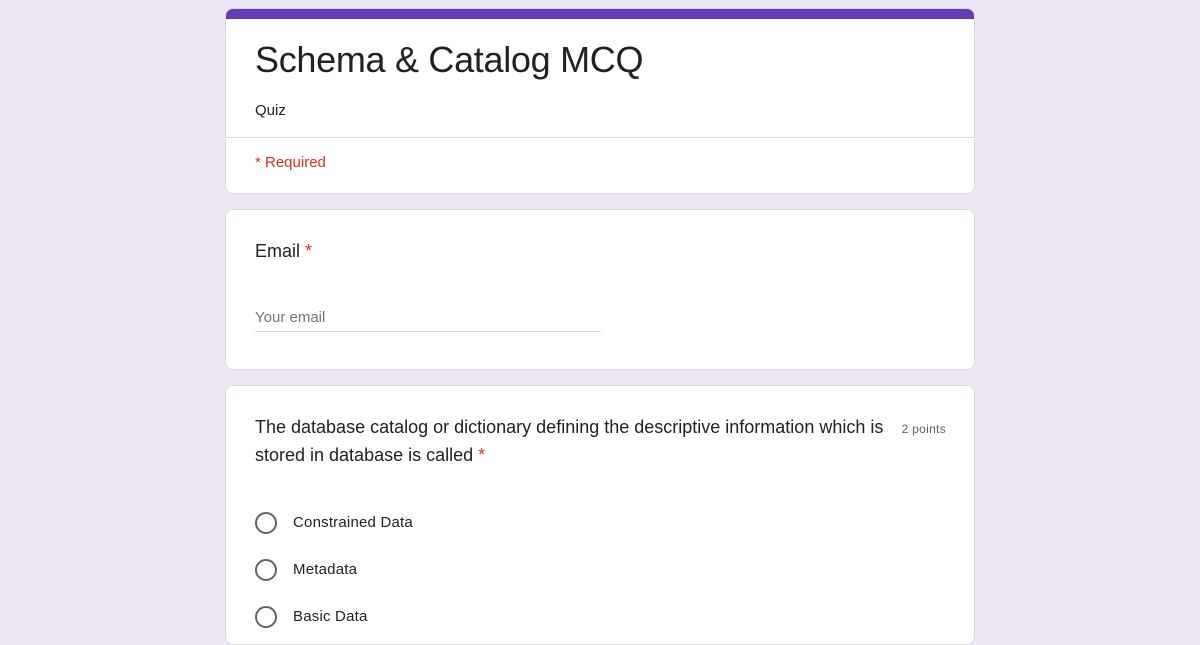 The width and height of the screenshot is (1200, 645). What do you see at coordinates (428, 318) in the screenshot?
I see `email-input` at bounding box center [428, 318].